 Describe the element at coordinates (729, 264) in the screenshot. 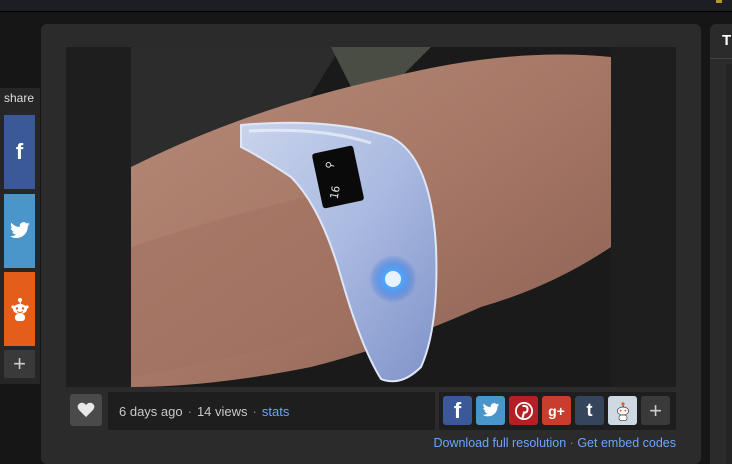

I see `right-panel-scroll-area` at that location.